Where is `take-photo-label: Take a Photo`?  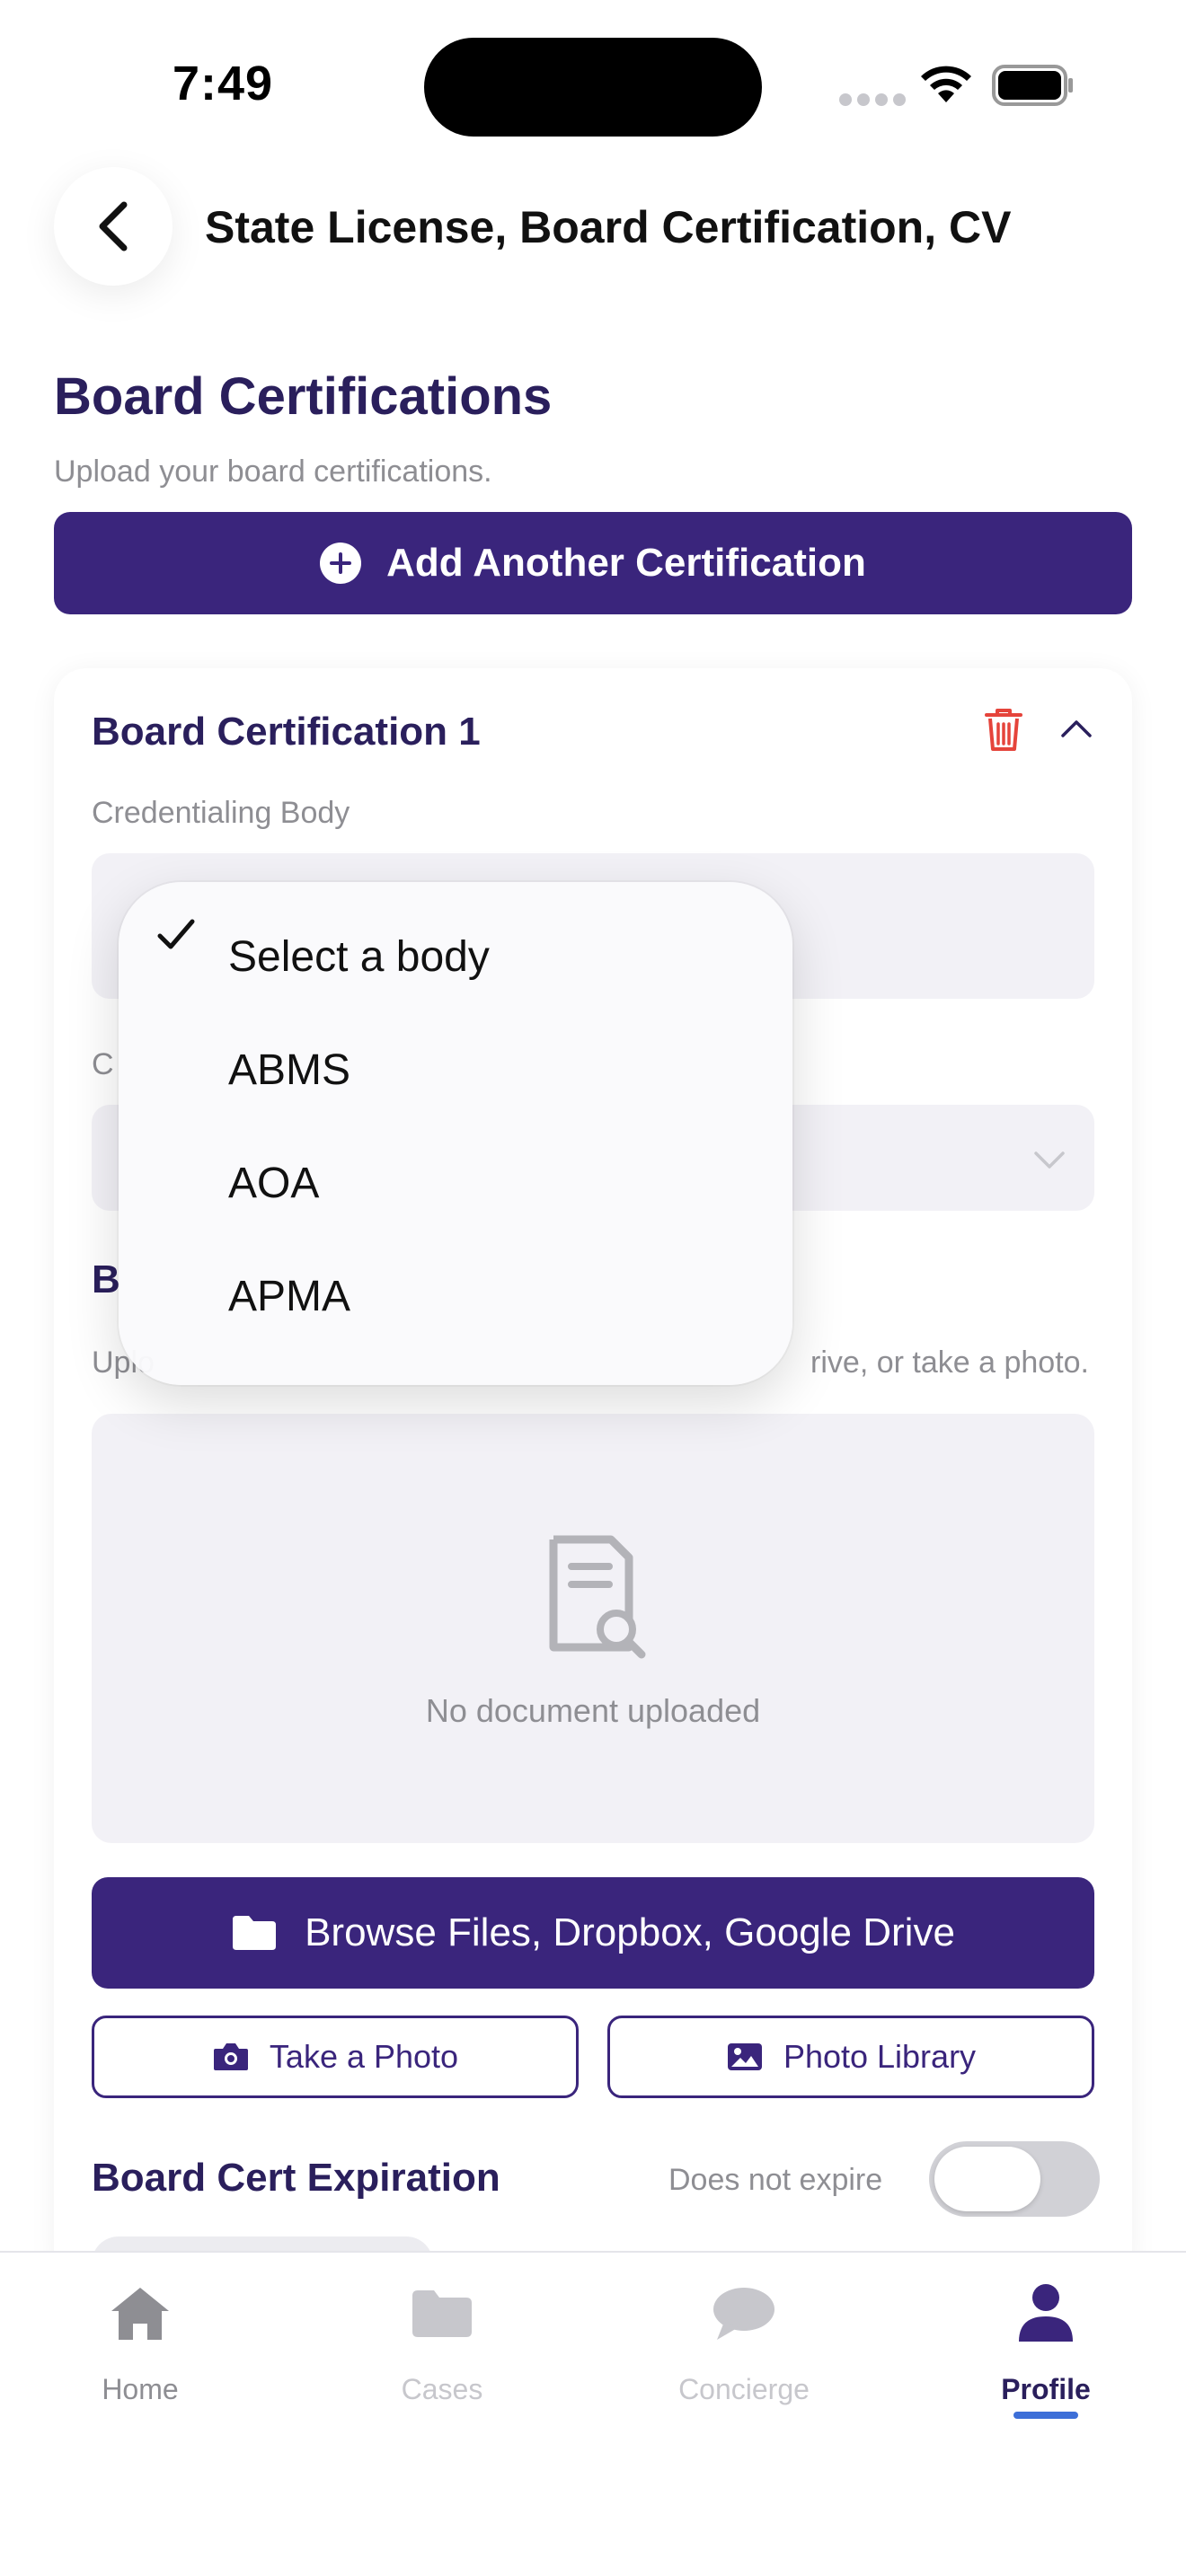 take-photo-label: Take a Photo is located at coordinates (364, 2056).